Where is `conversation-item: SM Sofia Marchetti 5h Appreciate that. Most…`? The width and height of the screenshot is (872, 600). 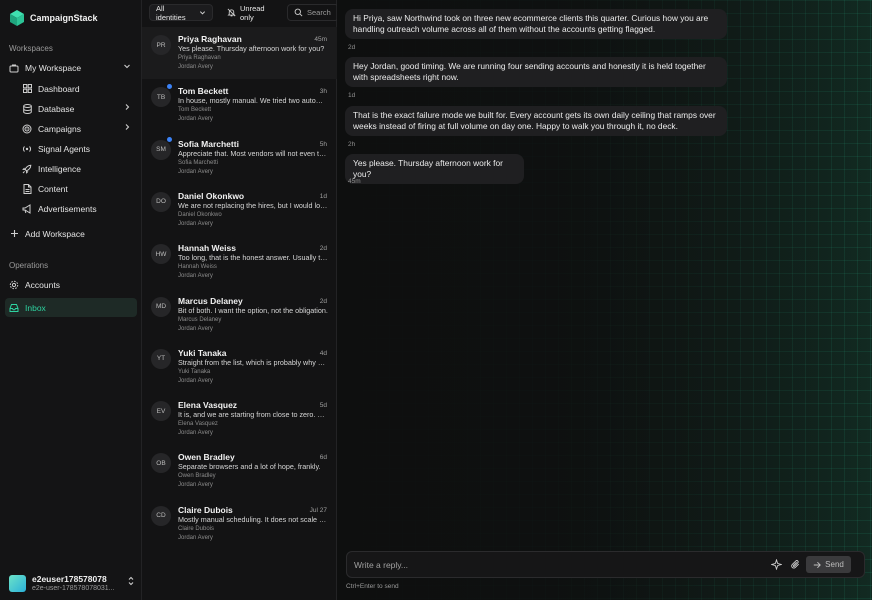
conversation-item: SM Sofia Marchetti 5h Appreciate that. Most… is located at coordinates (239, 158).